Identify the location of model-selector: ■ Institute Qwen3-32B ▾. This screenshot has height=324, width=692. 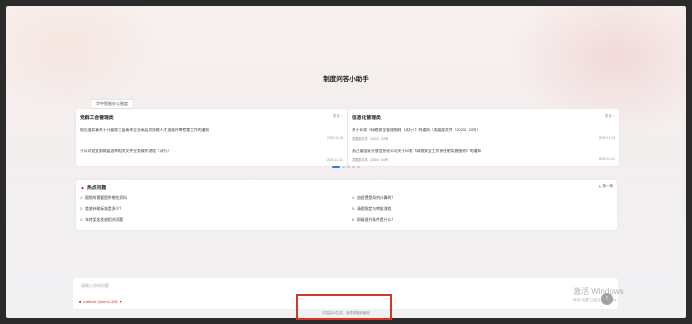
(100, 302).